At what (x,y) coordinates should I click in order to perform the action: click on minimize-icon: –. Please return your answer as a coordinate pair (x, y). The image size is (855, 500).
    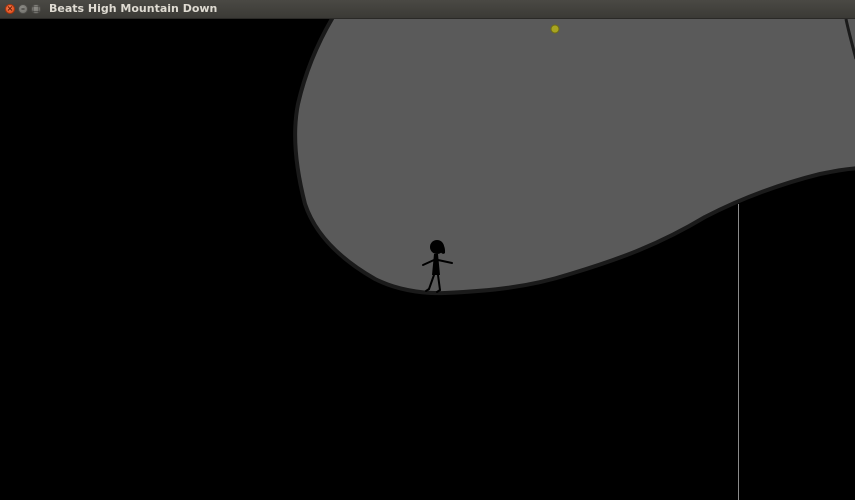
    Looking at the image, I should click on (23, 9).